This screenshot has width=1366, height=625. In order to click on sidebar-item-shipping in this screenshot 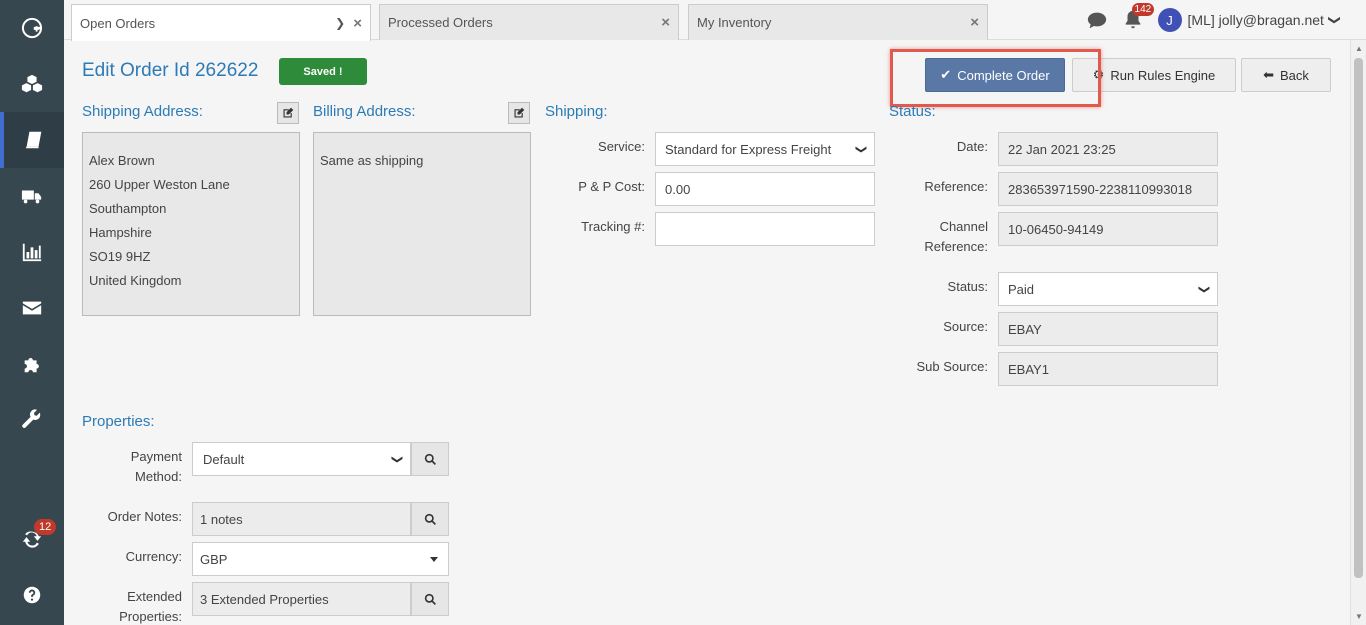, I will do `click(32, 196)`.